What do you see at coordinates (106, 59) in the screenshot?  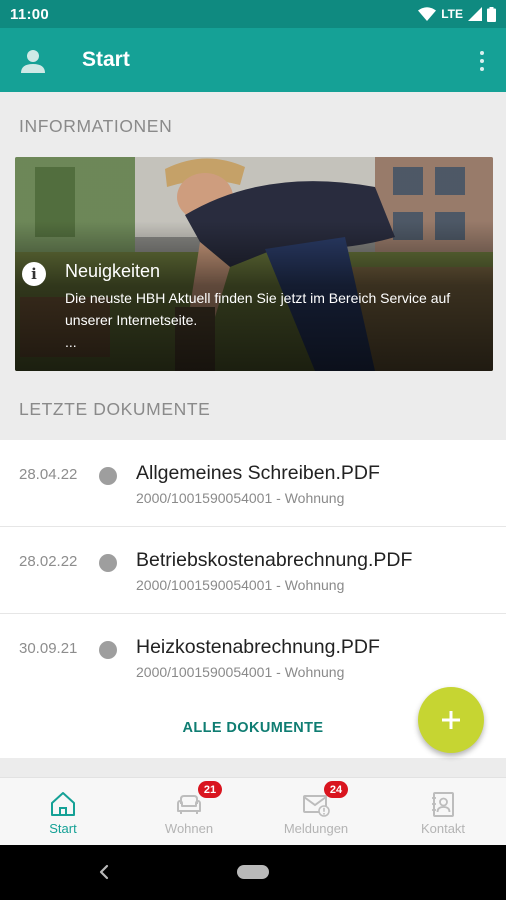 I see `page-title: Start` at bounding box center [106, 59].